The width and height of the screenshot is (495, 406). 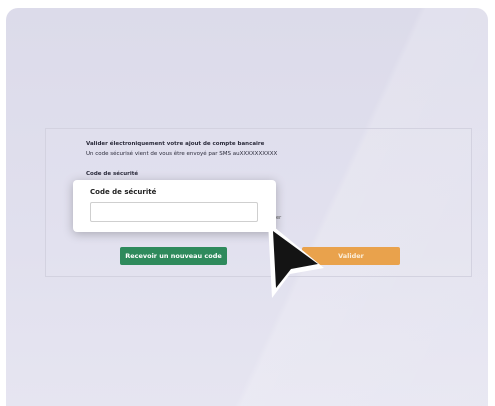 I want to click on security-code-popup: Code de sécurité, so click(x=174, y=206).